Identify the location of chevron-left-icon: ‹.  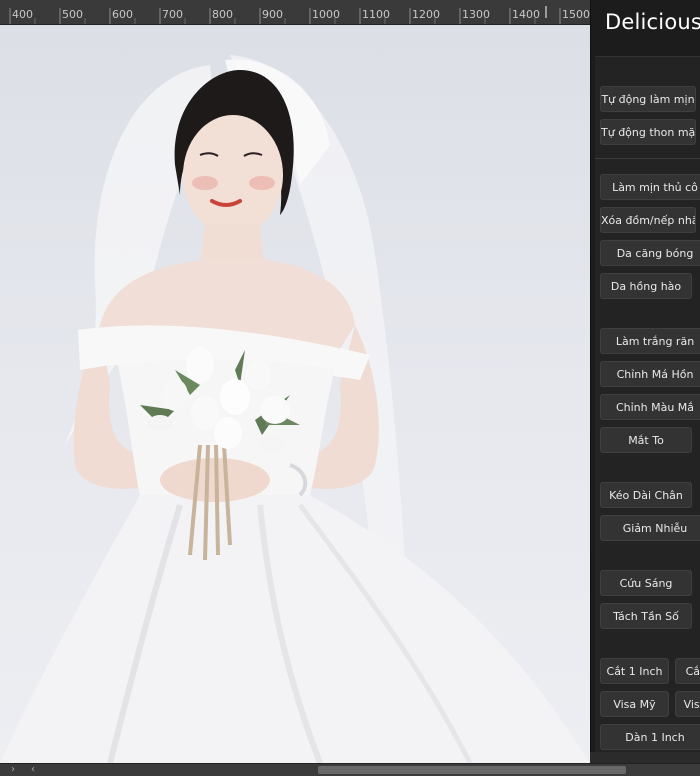
(33, 770).